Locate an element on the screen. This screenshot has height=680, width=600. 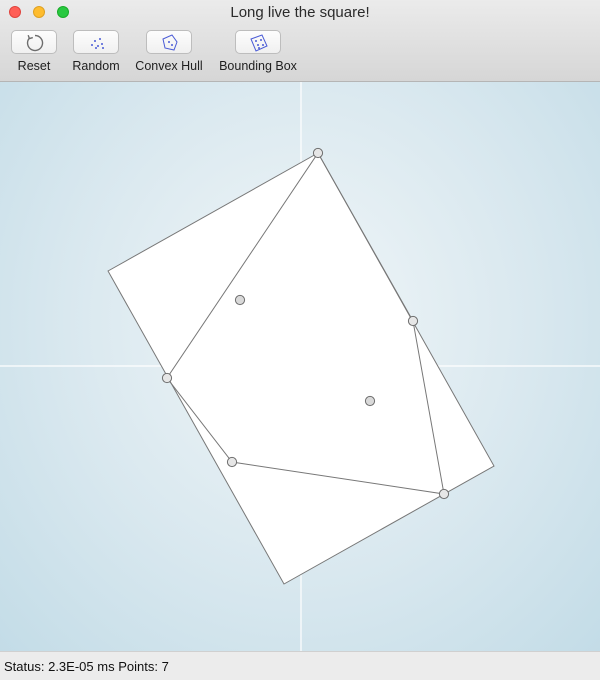
convex-hull-icon is located at coordinates (170, 42).